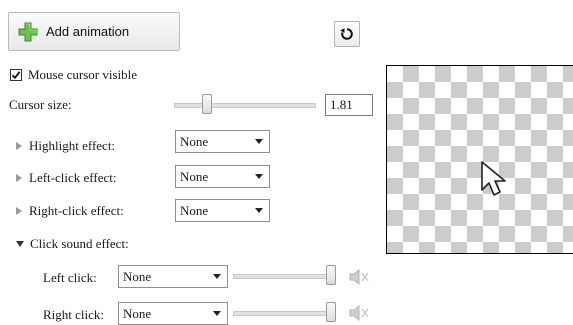 The image size is (573, 325). Describe the element at coordinates (76, 210) in the screenshot. I see `right-click-effect-label: Right-click effect:` at that location.